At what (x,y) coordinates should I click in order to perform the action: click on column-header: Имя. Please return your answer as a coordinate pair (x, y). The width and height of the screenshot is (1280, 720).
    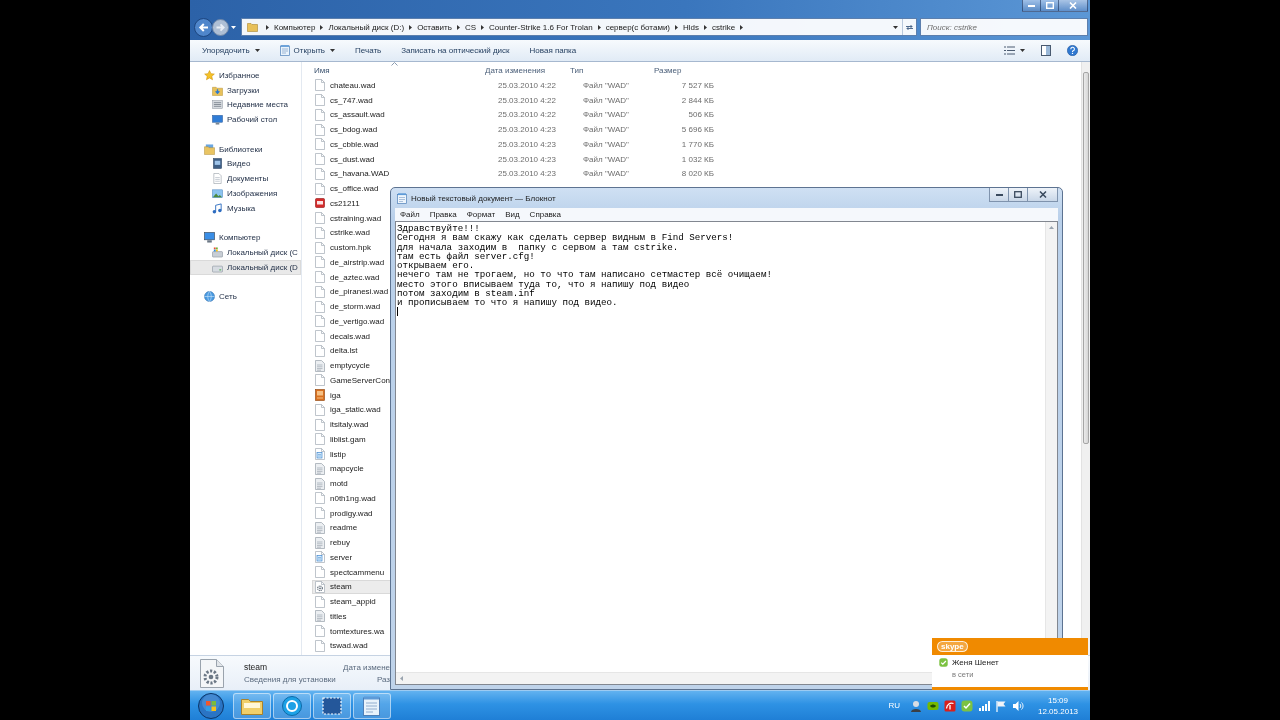
    Looking at the image, I should click on (393, 70).